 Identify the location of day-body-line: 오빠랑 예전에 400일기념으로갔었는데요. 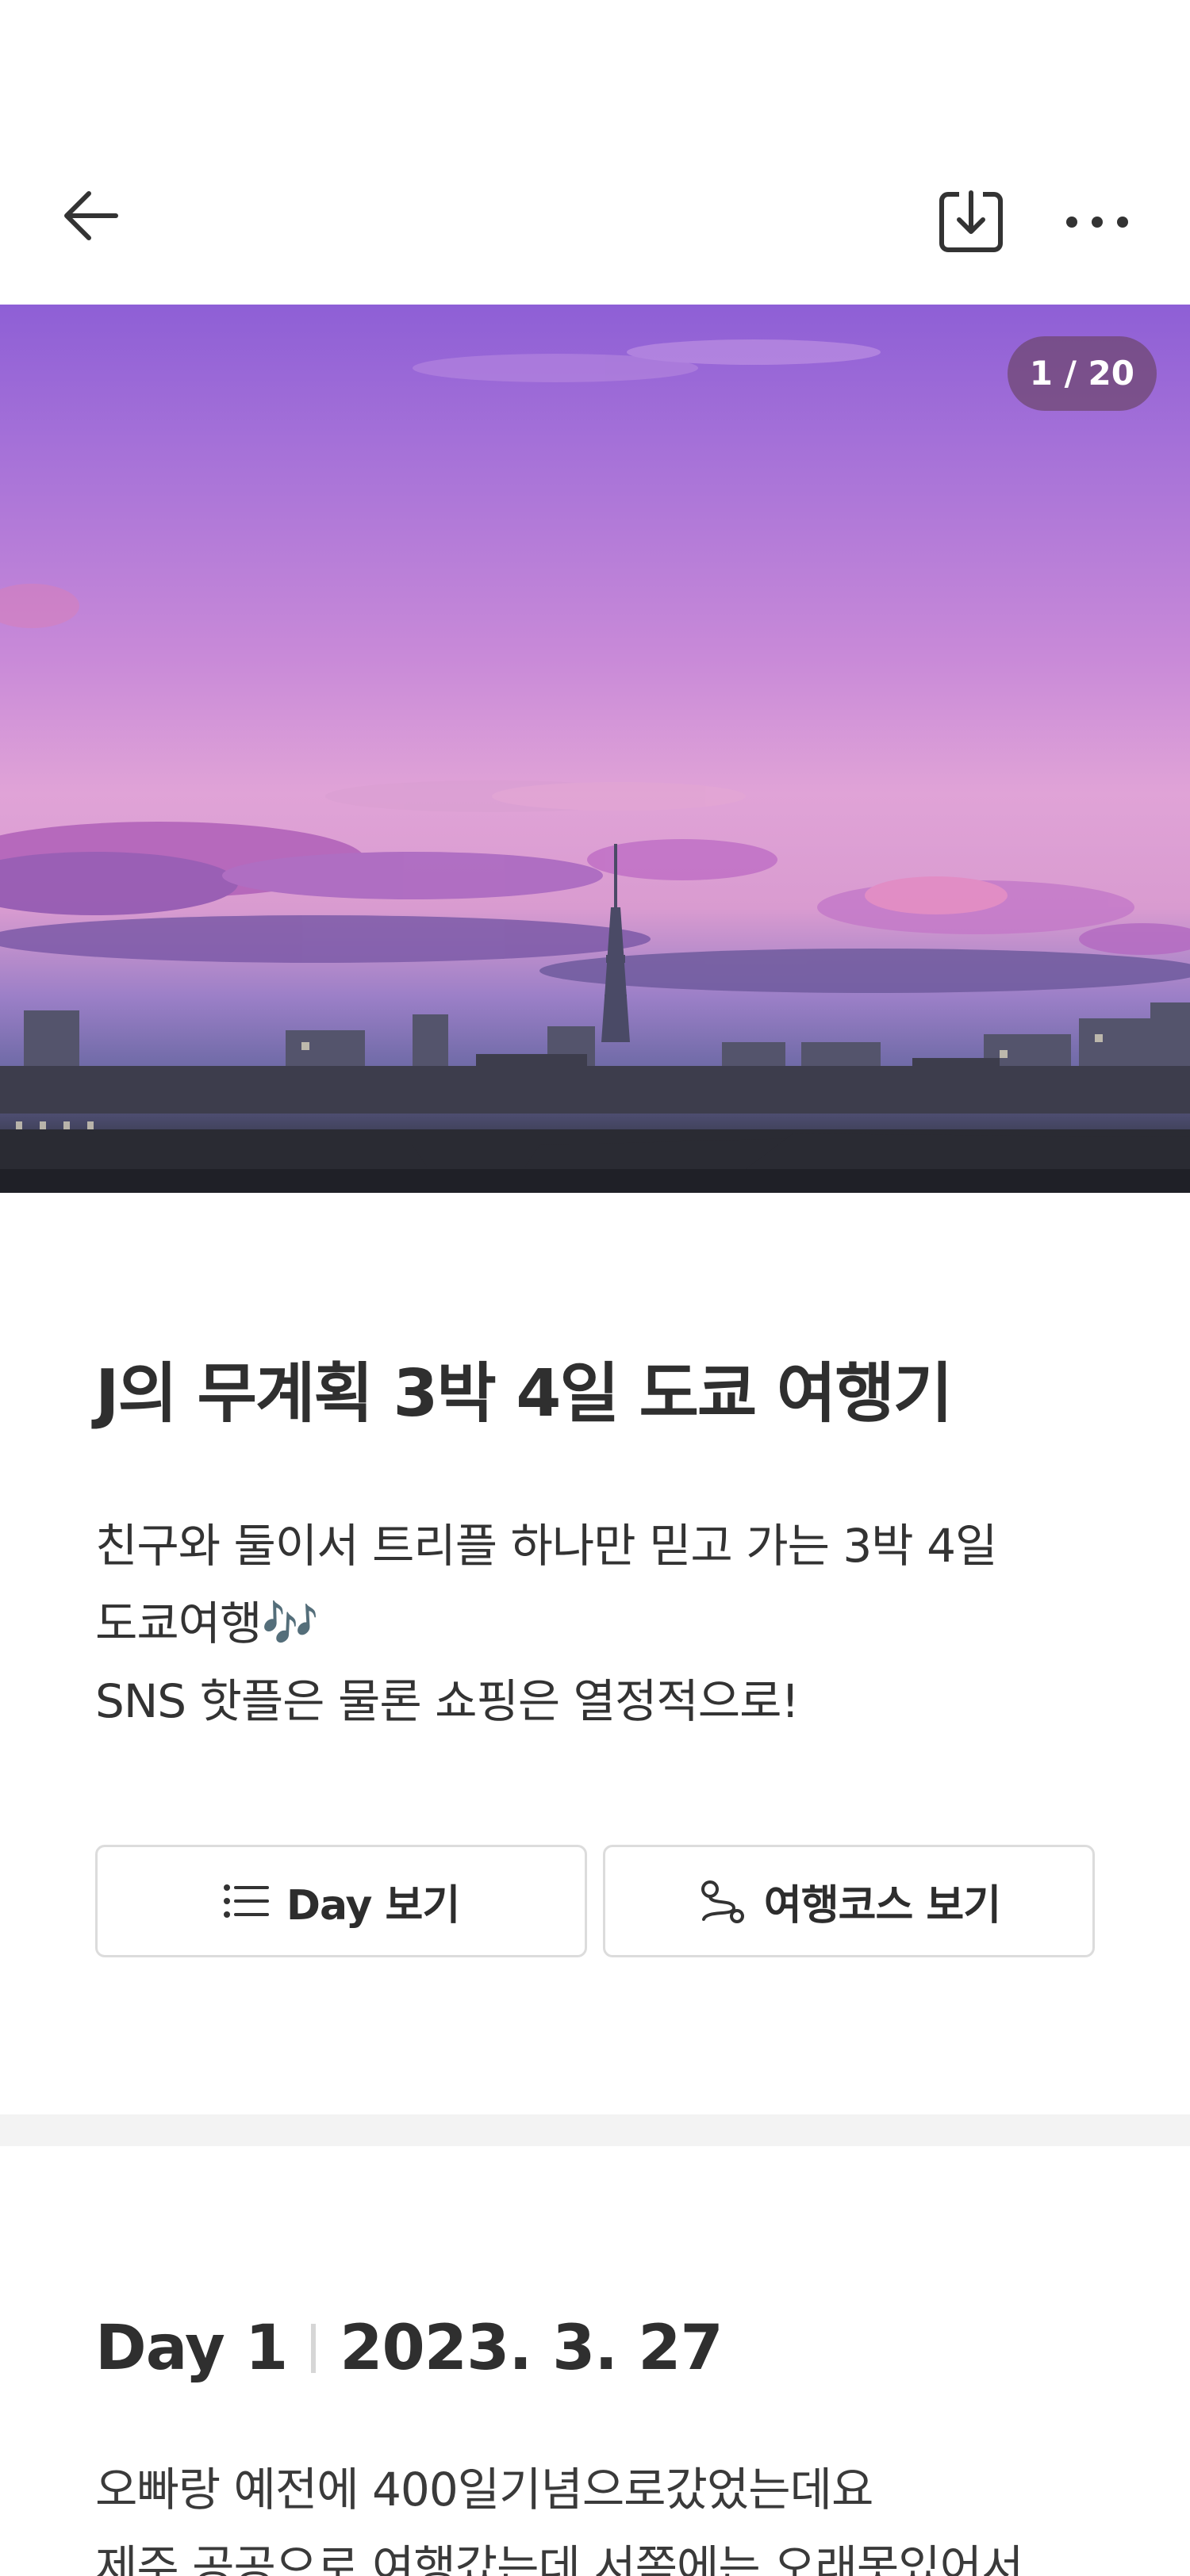
(484, 2490).